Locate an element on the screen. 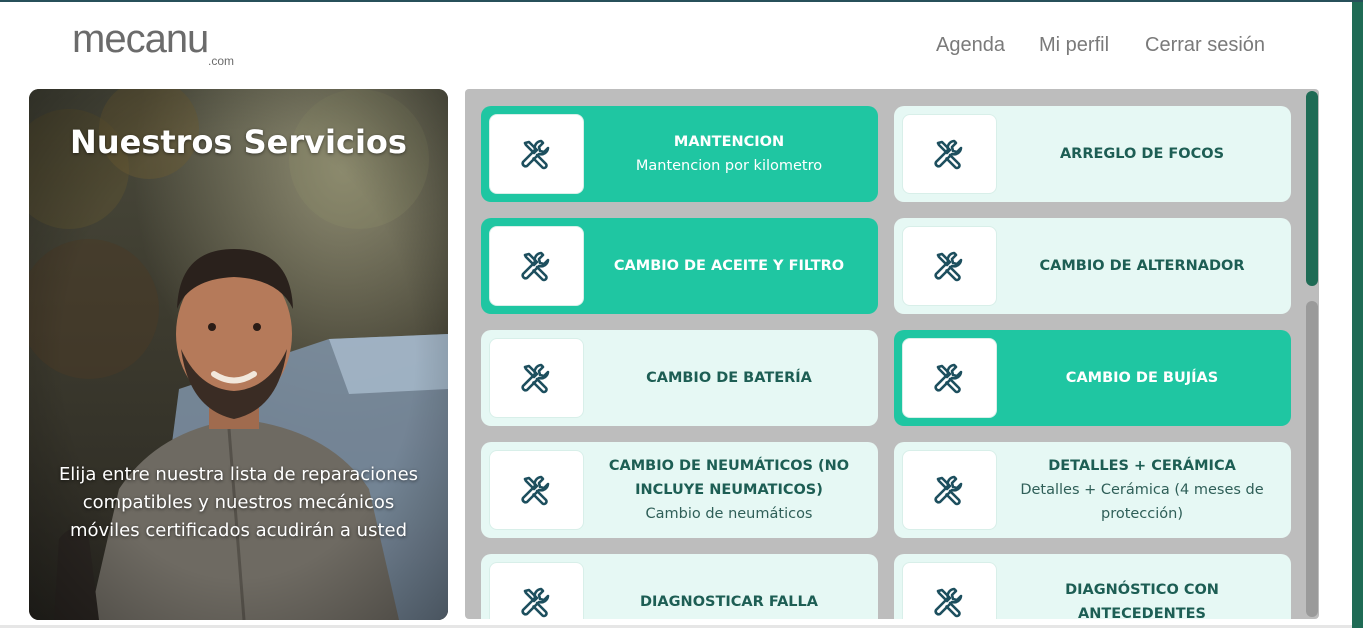 Image resolution: width=1363 pixels, height=628 pixels. service-text: MANTENCION Mantencion por kilometro is located at coordinates (729, 154).